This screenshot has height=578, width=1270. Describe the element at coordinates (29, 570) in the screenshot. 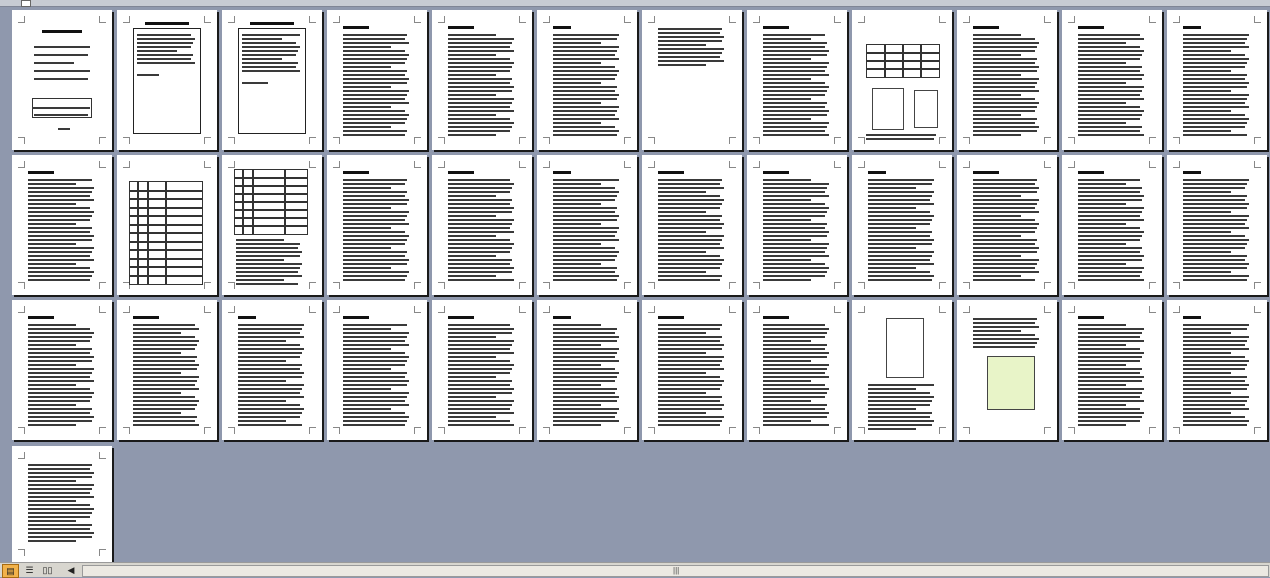

I see `outline-view-button: ☰` at that location.